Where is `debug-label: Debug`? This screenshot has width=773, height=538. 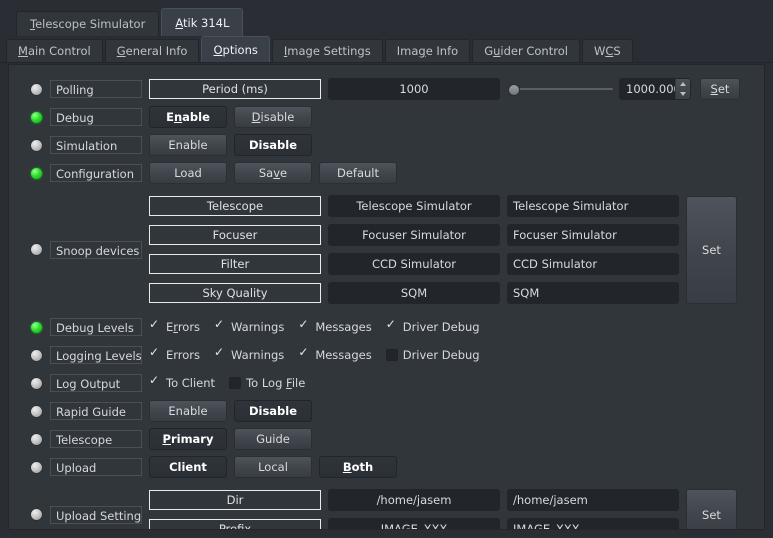 debug-label: Debug is located at coordinates (96, 117).